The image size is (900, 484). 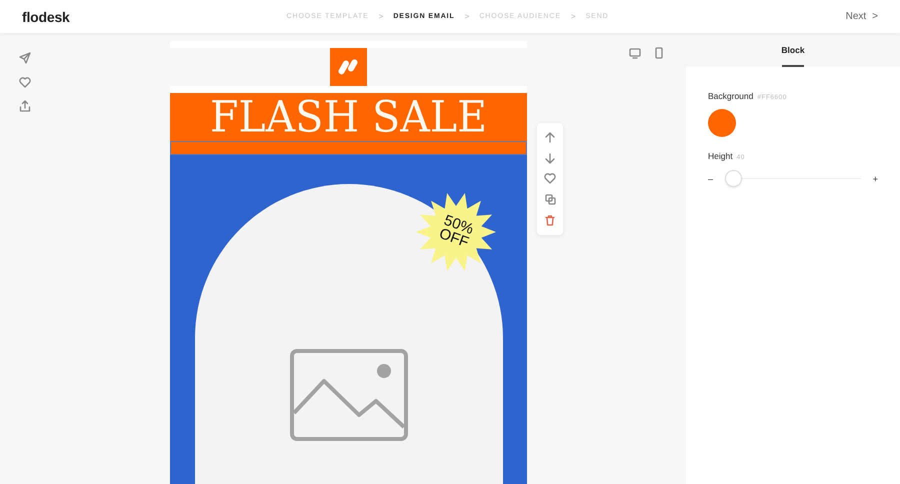 What do you see at coordinates (793, 56) in the screenshot?
I see `block-tab: Block` at bounding box center [793, 56].